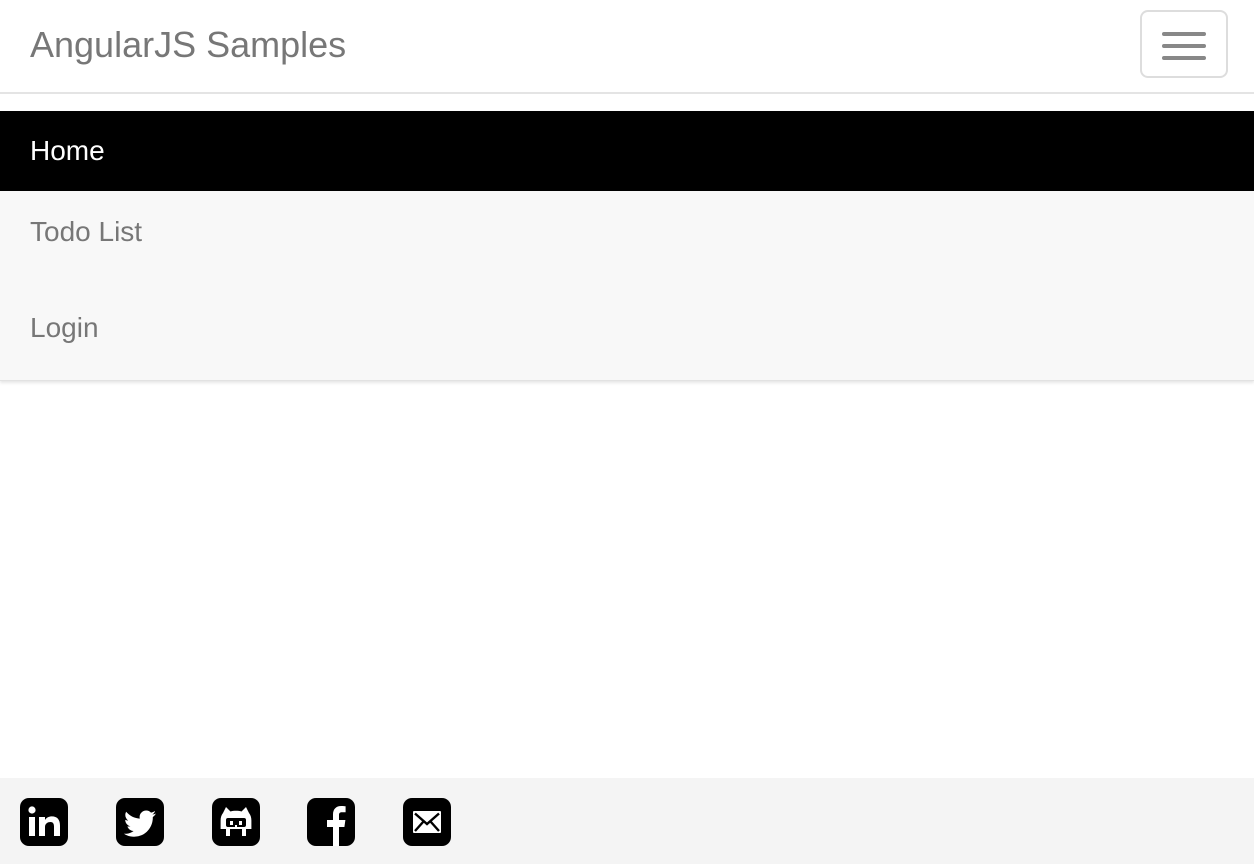  I want to click on twitter-icon, so click(140, 822).